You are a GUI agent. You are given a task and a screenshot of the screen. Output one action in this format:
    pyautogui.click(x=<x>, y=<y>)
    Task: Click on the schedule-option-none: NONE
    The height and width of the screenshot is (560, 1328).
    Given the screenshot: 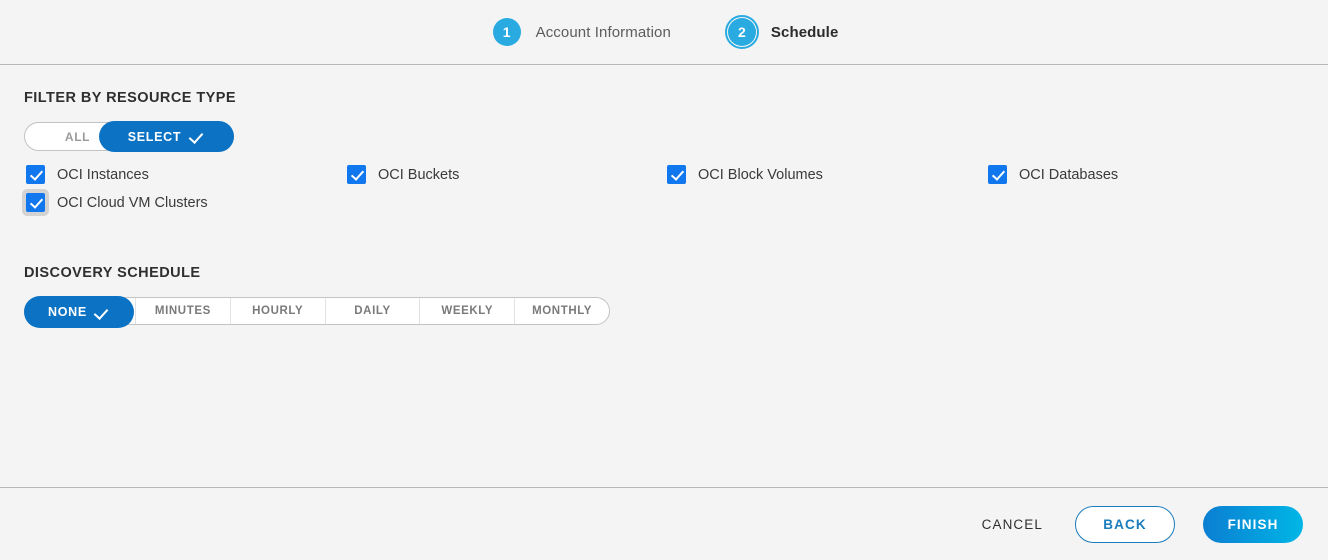 What is the action you would take?
    pyautogui.click(x=79, y=312)
    